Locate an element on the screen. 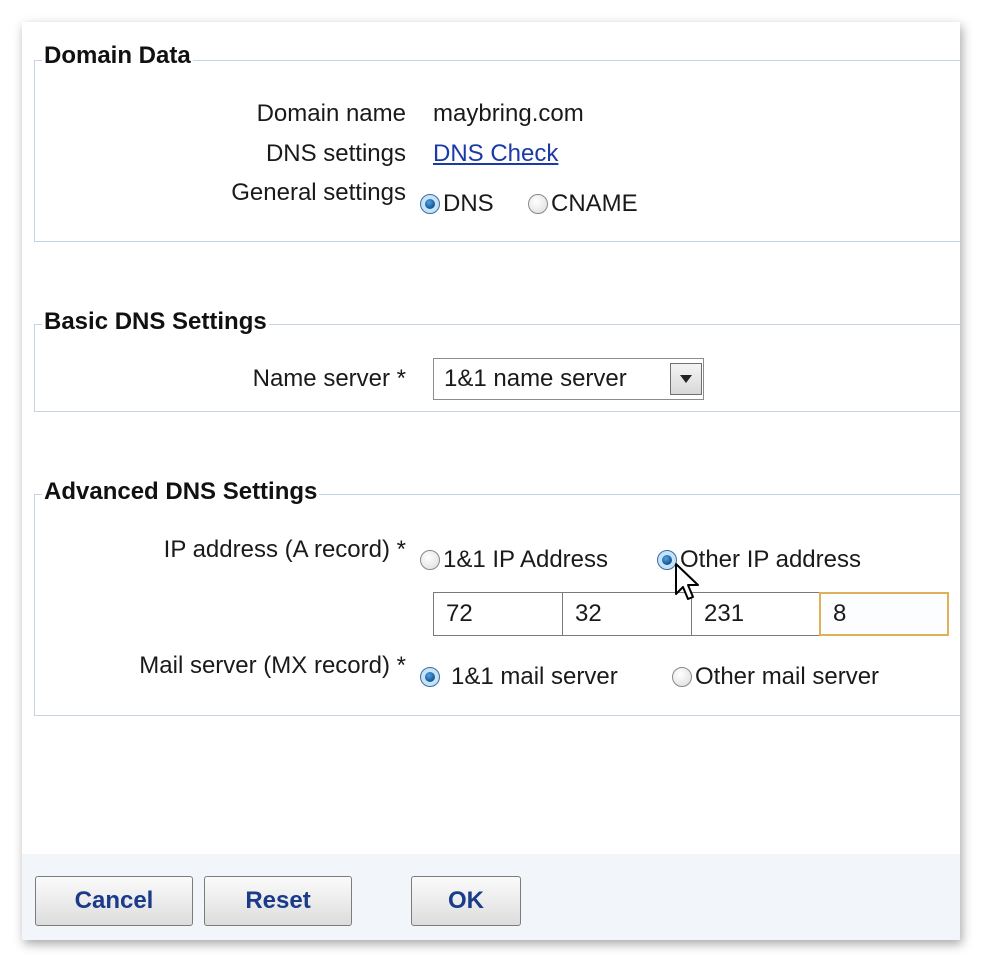 Image resolution: width=1000 pixels, height=980 pixels. radio-11-ip-label: 1&1 IP Address is located at coordinates (525, 559).